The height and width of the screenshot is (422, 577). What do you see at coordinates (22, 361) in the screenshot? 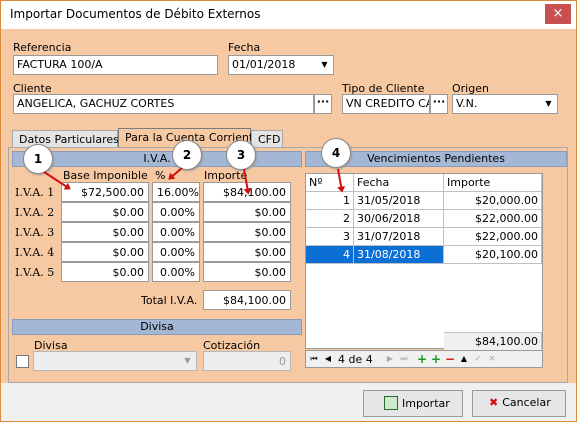
I see `divisa-checkbox` at bounding box center [22, 361].